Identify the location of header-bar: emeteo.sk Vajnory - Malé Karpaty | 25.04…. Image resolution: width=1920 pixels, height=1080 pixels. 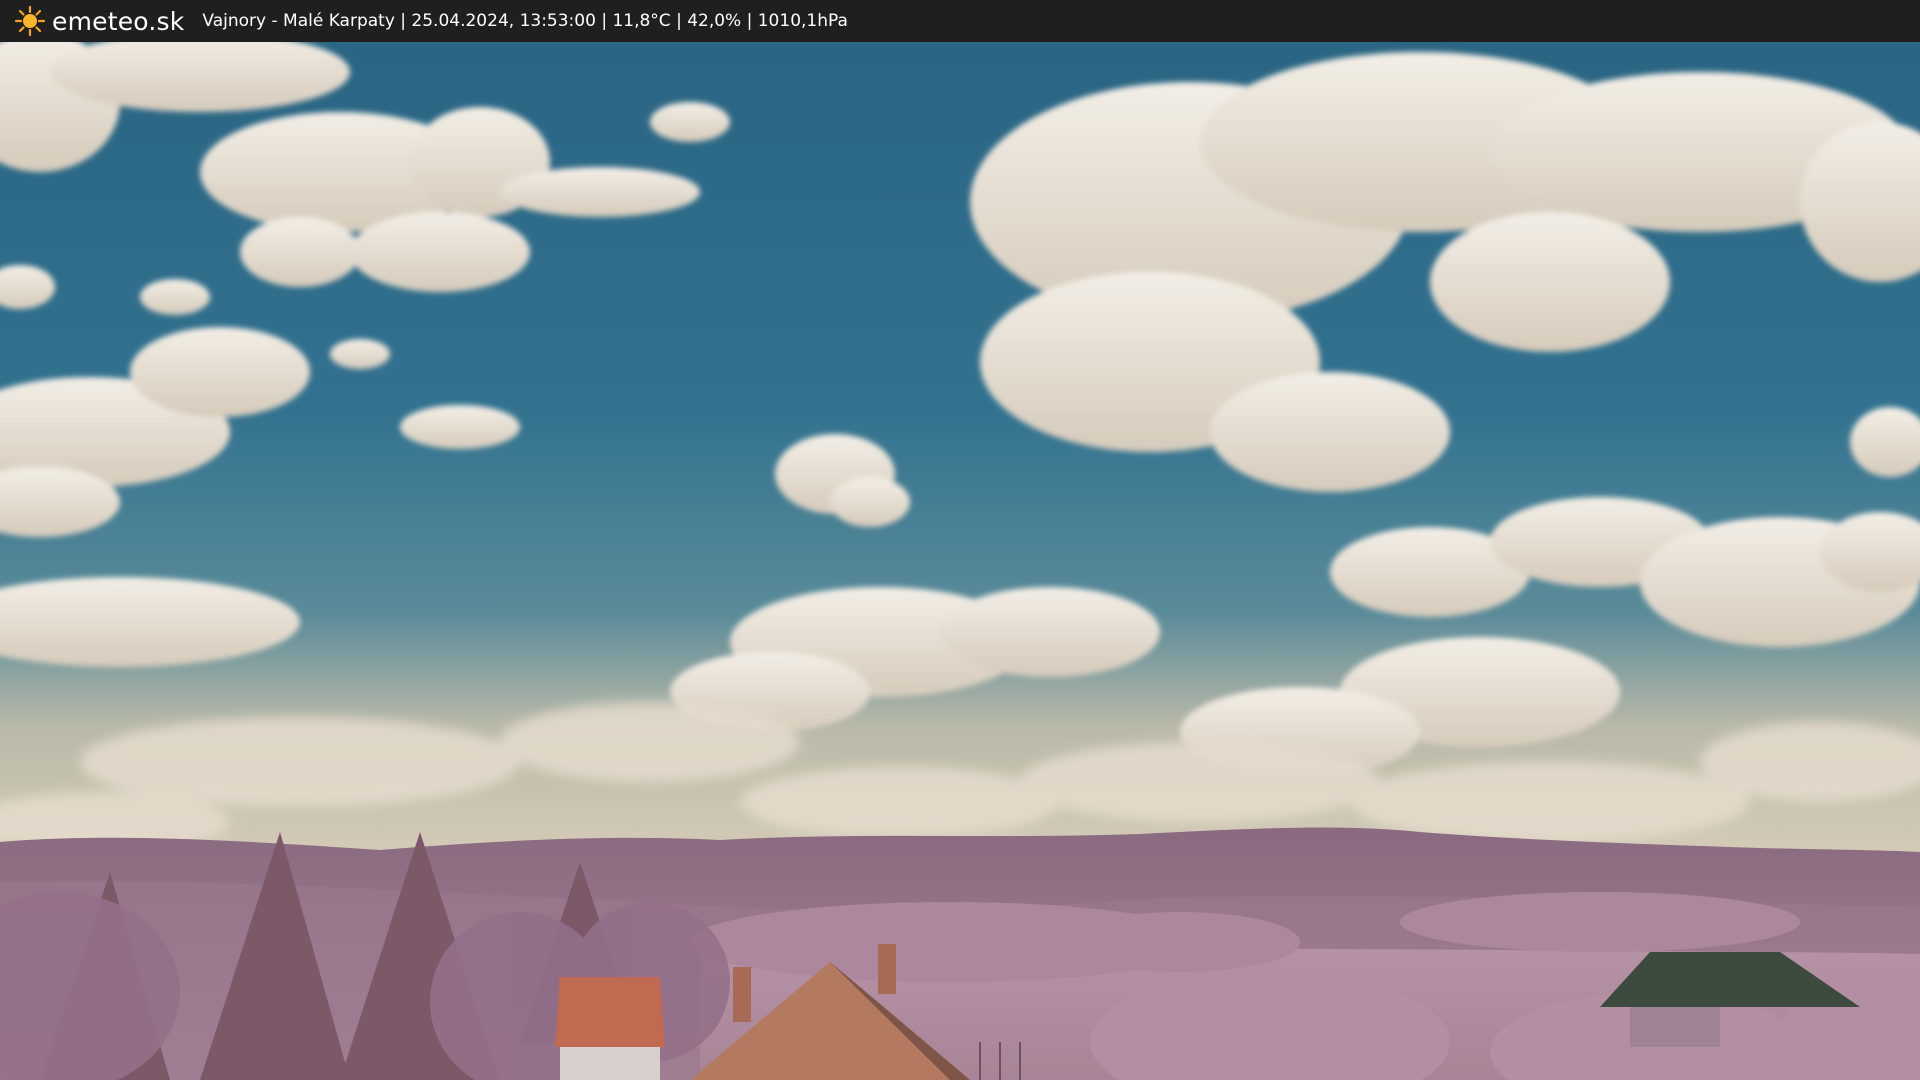
(960, 21).